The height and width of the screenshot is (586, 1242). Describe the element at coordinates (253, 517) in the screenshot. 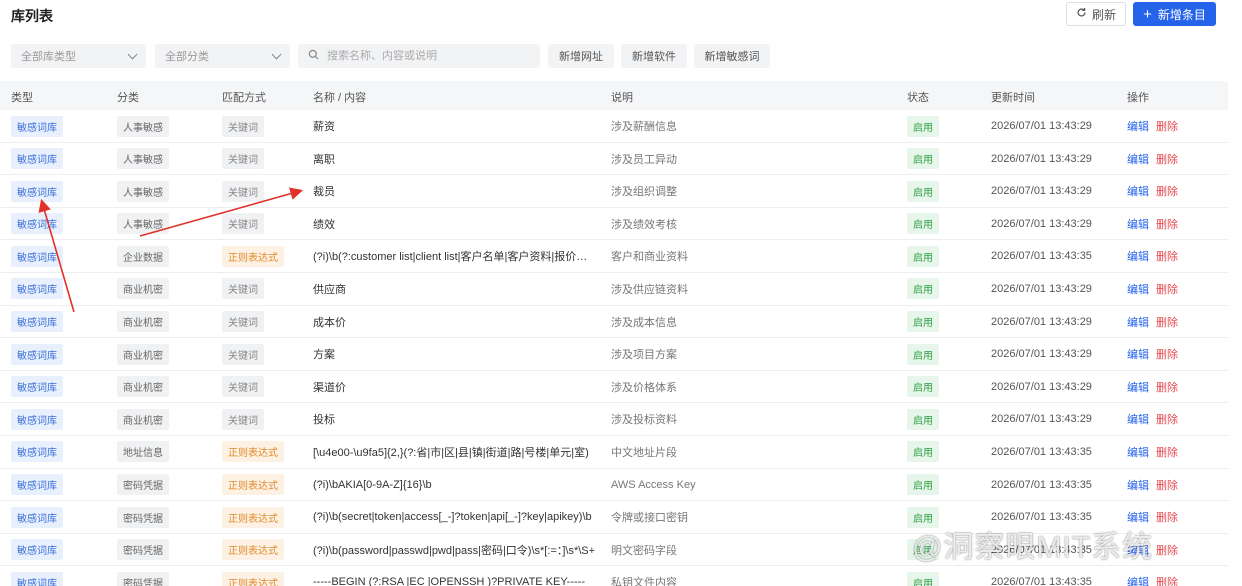

I see `match-cell: 正则表达式` at that location.